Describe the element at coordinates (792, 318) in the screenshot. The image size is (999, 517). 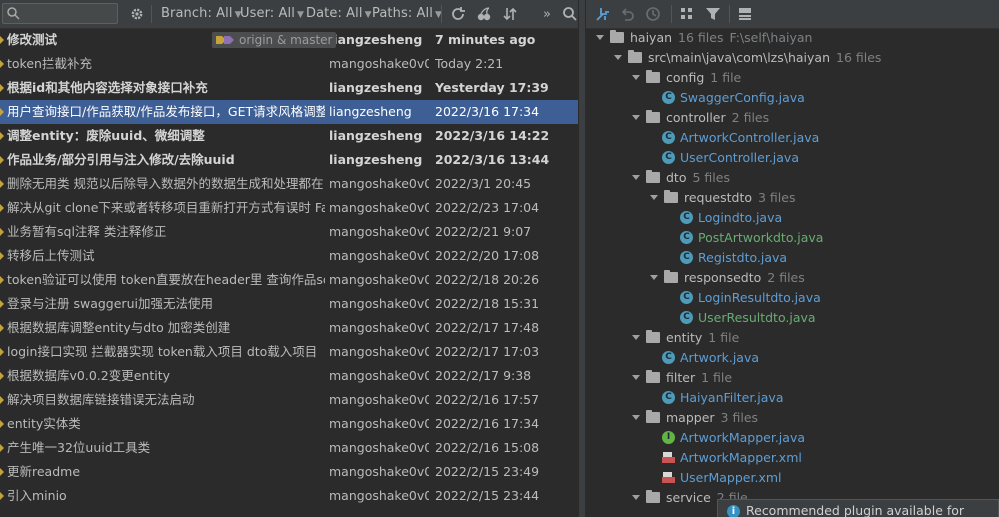
I see `tree-file: C UserResultdto.java` at that location.